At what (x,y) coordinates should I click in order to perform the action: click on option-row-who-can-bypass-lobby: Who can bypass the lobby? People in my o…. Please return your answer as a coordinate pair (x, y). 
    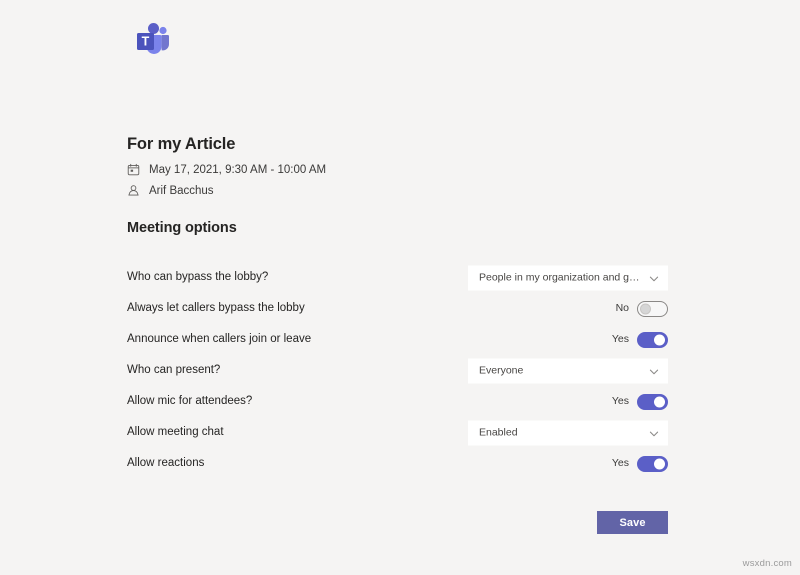
    Looking at the image, I should click on (397, 277).